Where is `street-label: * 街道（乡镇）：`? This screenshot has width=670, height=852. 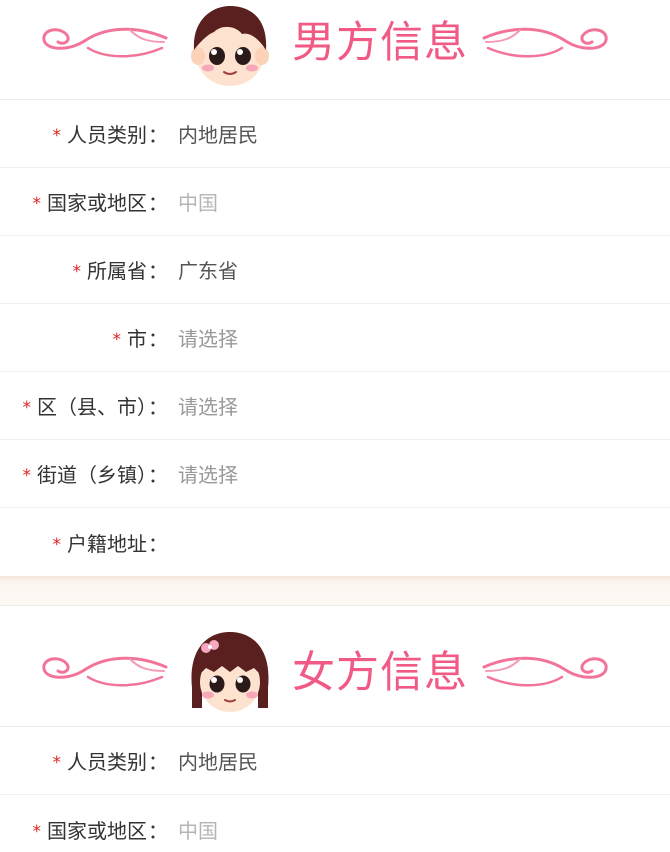
street-label: * 街道（乡镇）： is located at coordinates (95, 475).